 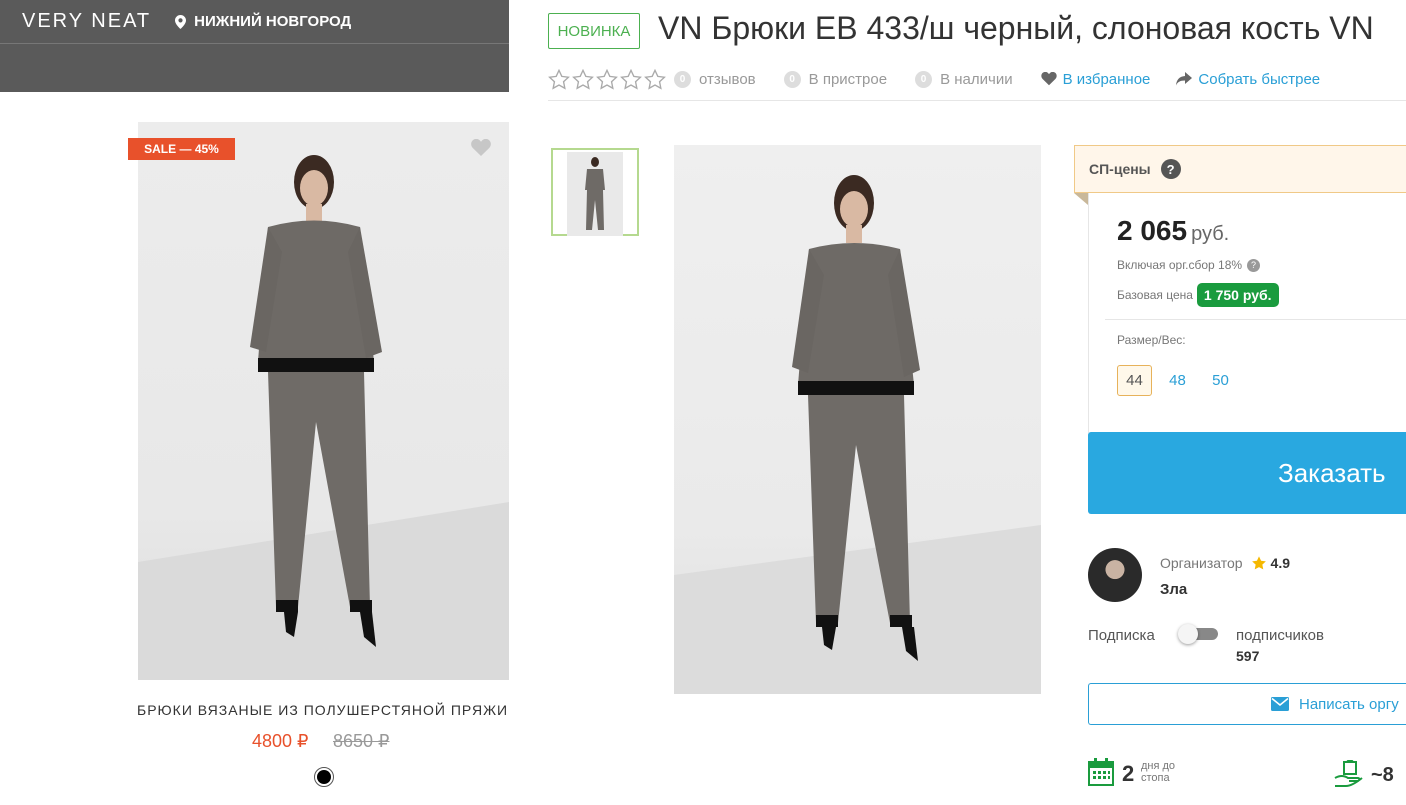 What do you see at coordinates (1240, 169) in the screenshot?
I see `sp-prices-header: СП-цены ?` at bounding box center [1240, 169].